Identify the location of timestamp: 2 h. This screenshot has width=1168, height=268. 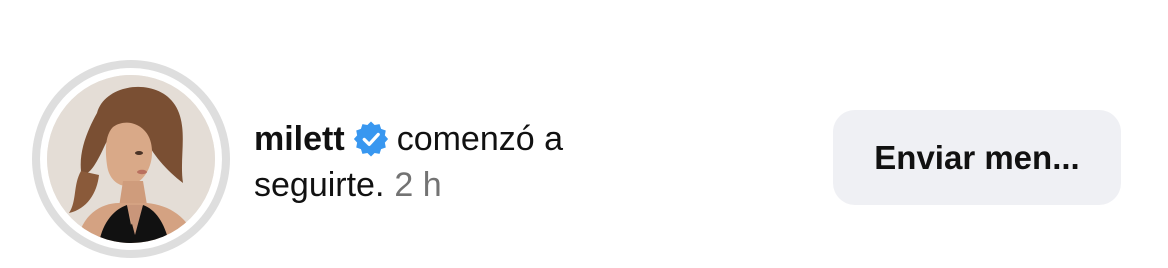
(418, 185).